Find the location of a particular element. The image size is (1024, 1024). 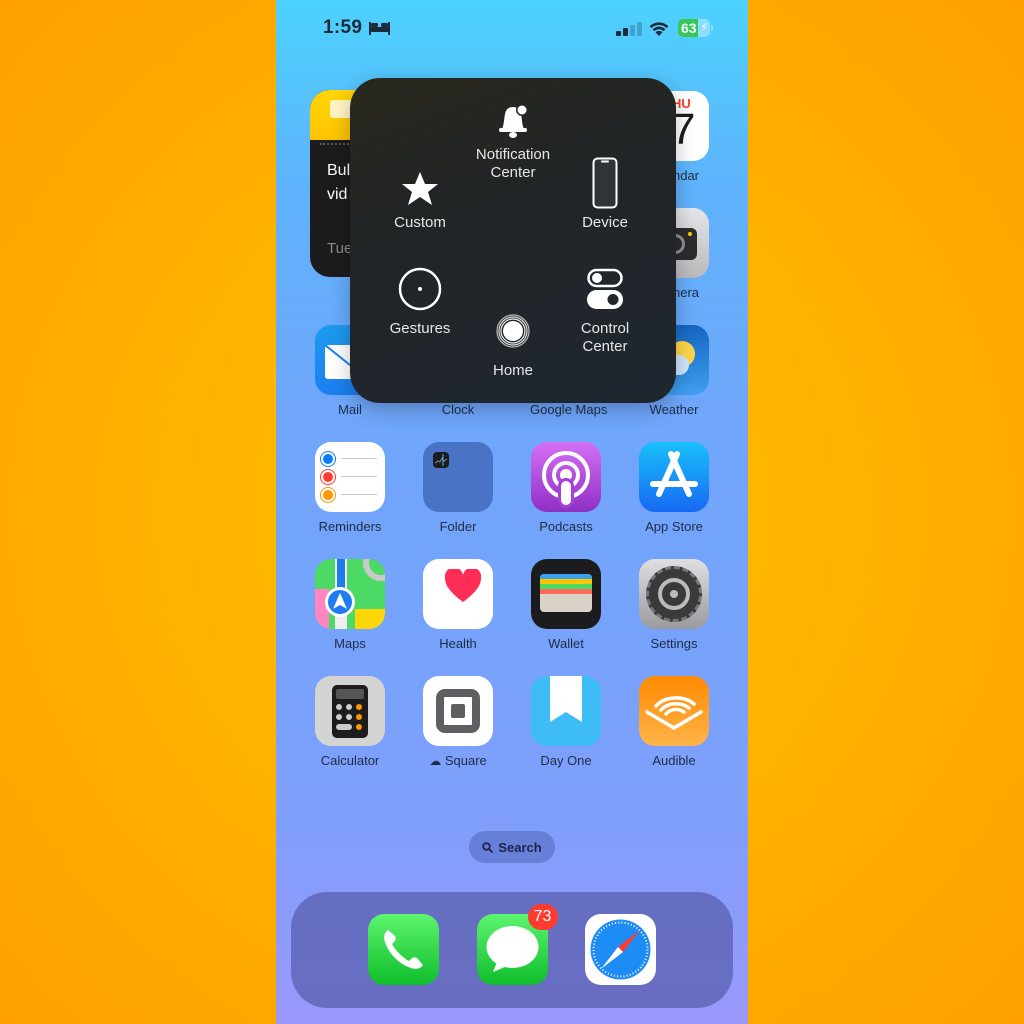

star-icon is located at coordinates (420, 188).